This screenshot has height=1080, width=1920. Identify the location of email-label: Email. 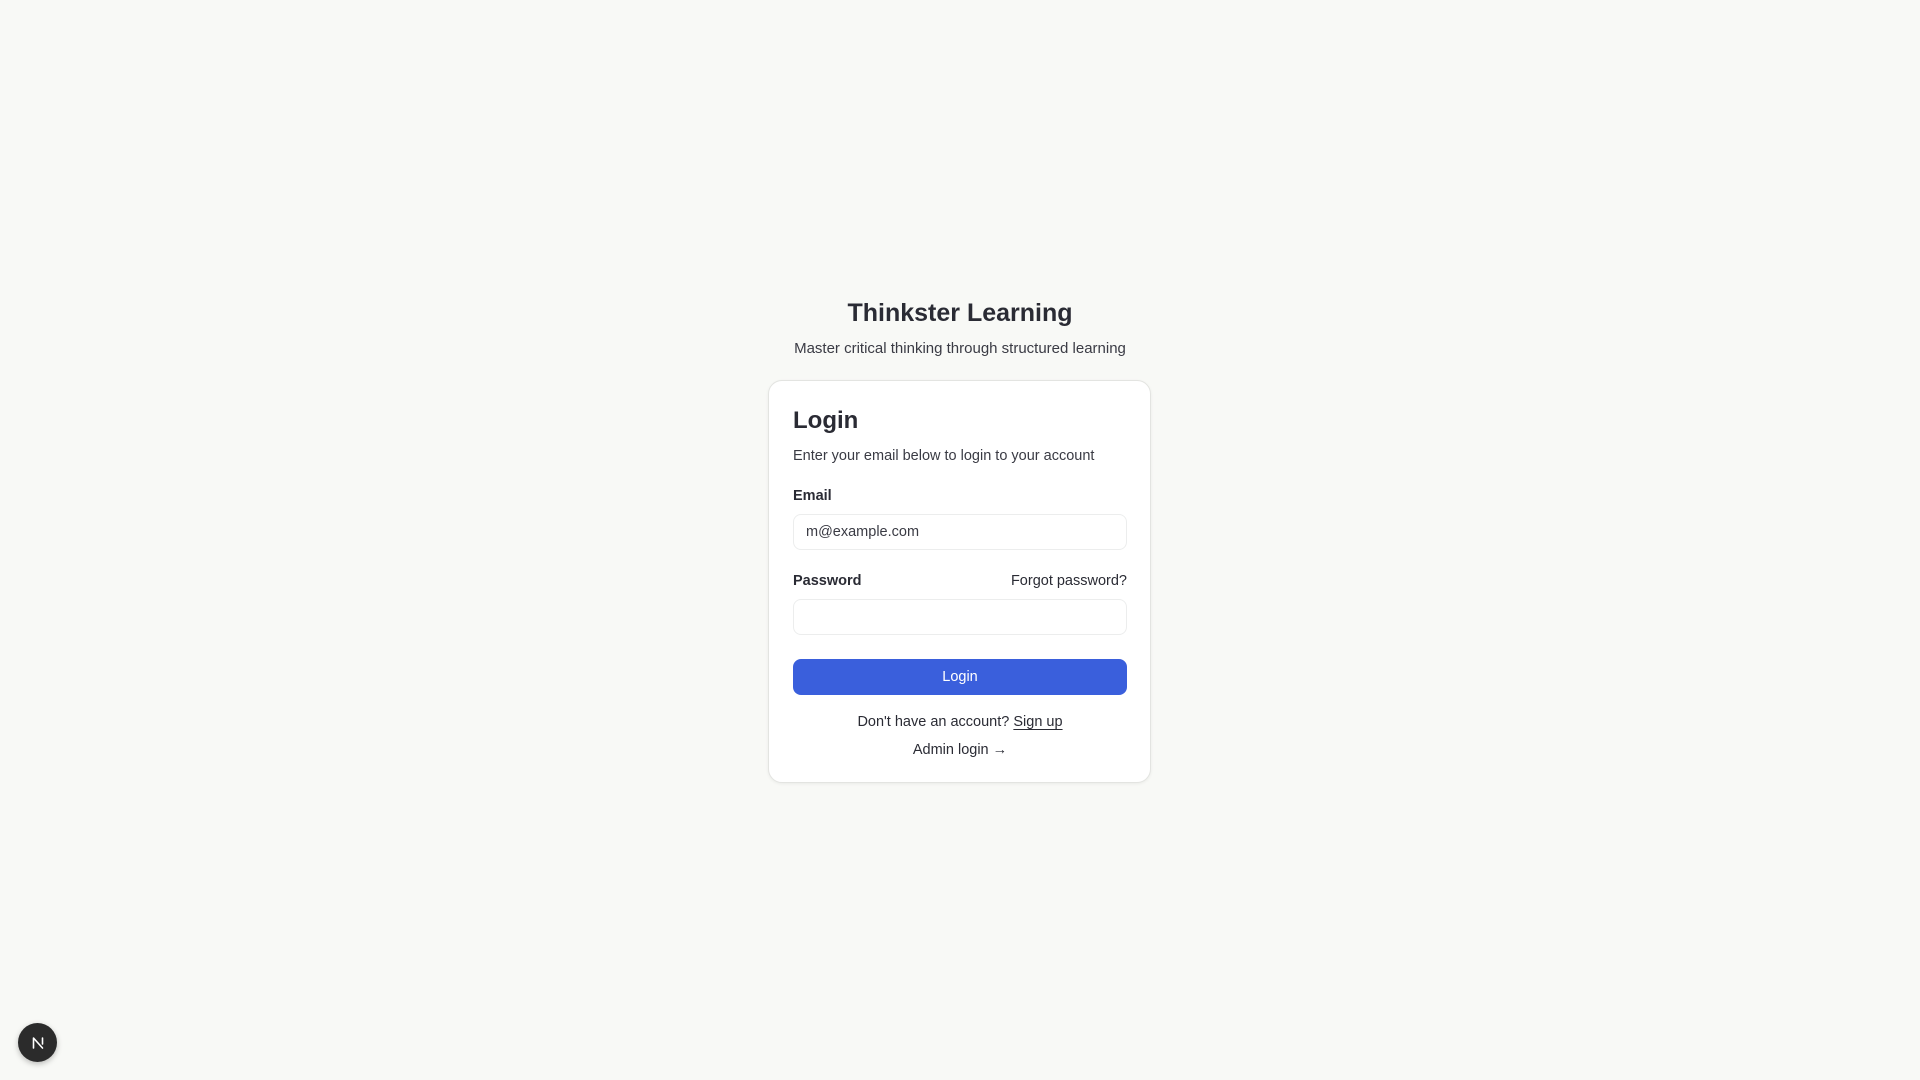
(812, 496).